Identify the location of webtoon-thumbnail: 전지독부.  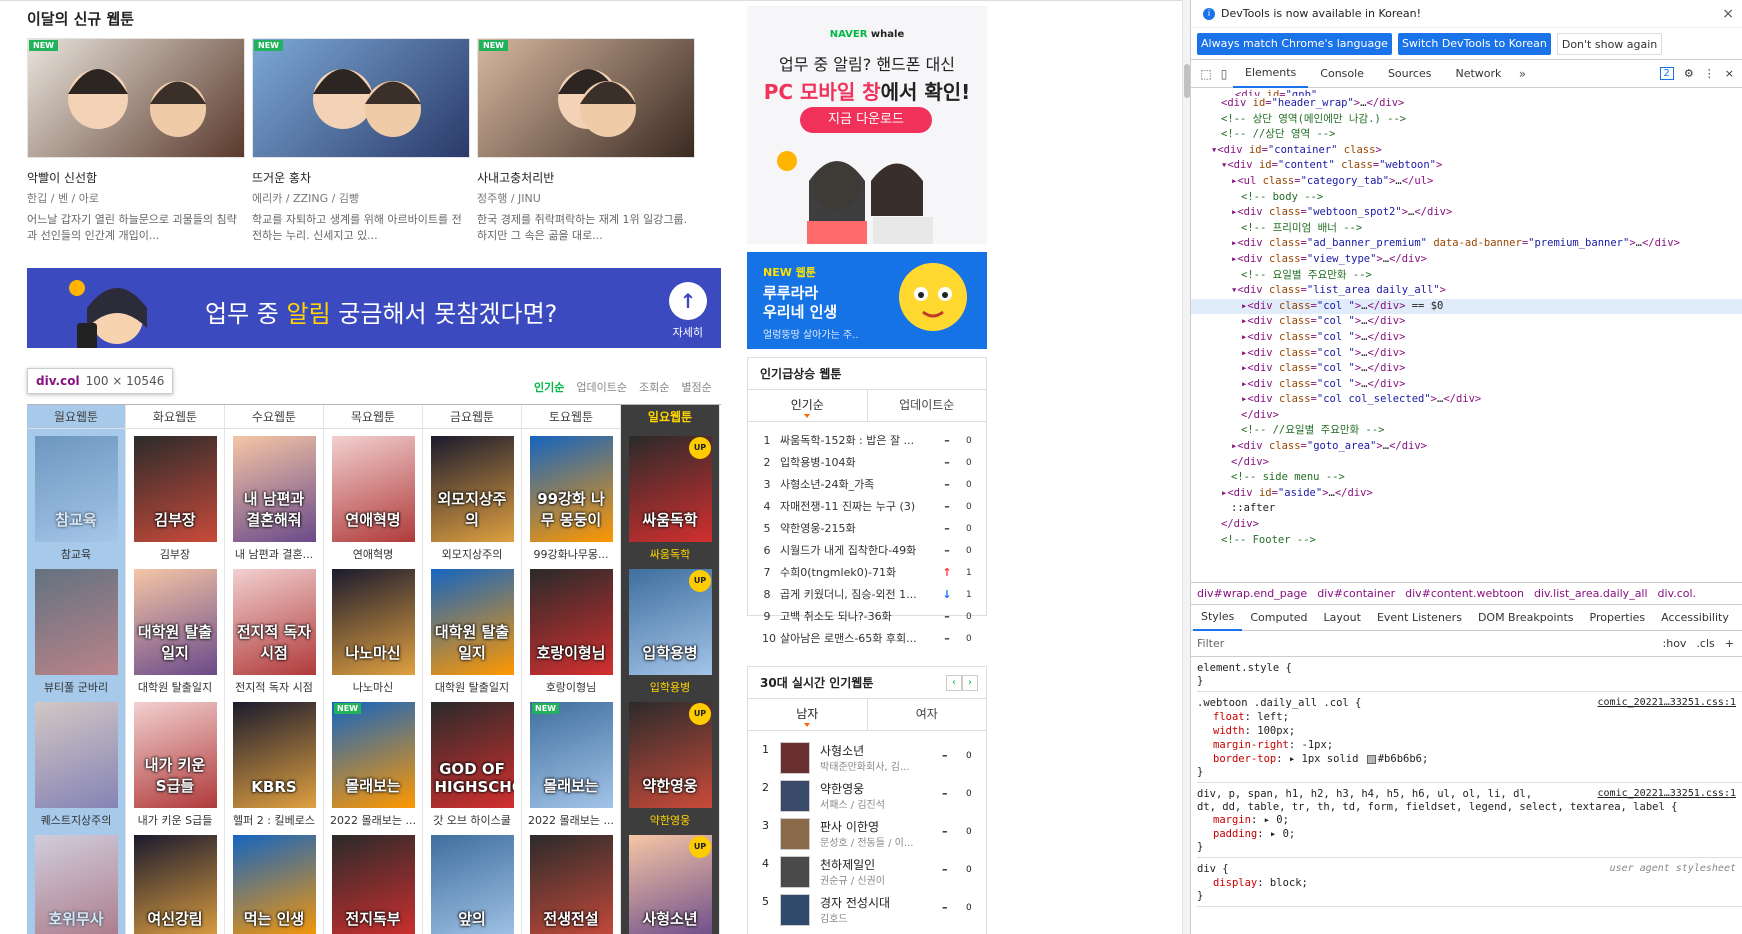
(373, 884).